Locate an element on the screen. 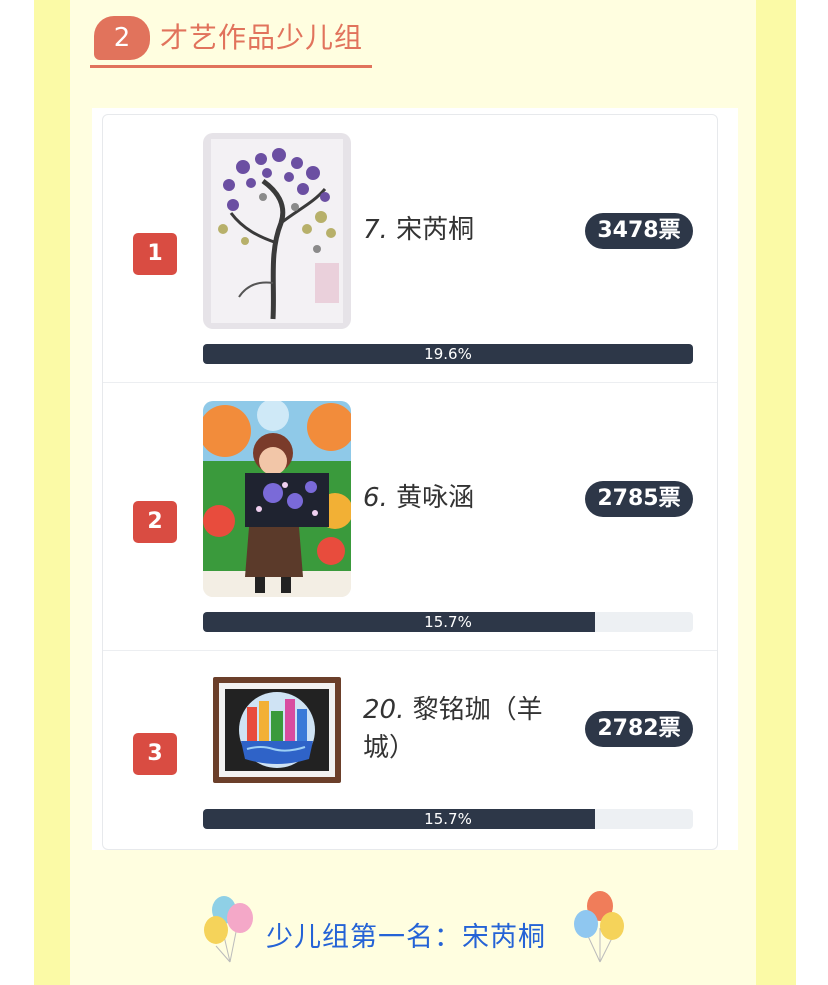 This screenshot has width=828, height=985. entry-name: 20. 黎铭珈（羊城） is located at coordinates (463, 729).